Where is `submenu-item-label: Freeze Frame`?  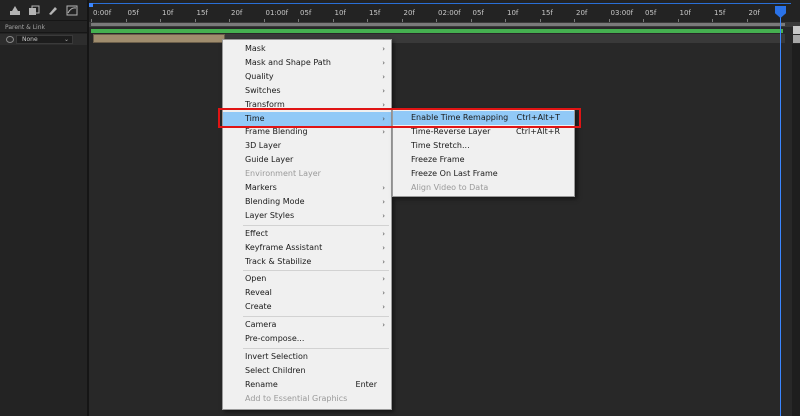 submenu-item-label: Freeze Frame is located at coordinates (438, 159).